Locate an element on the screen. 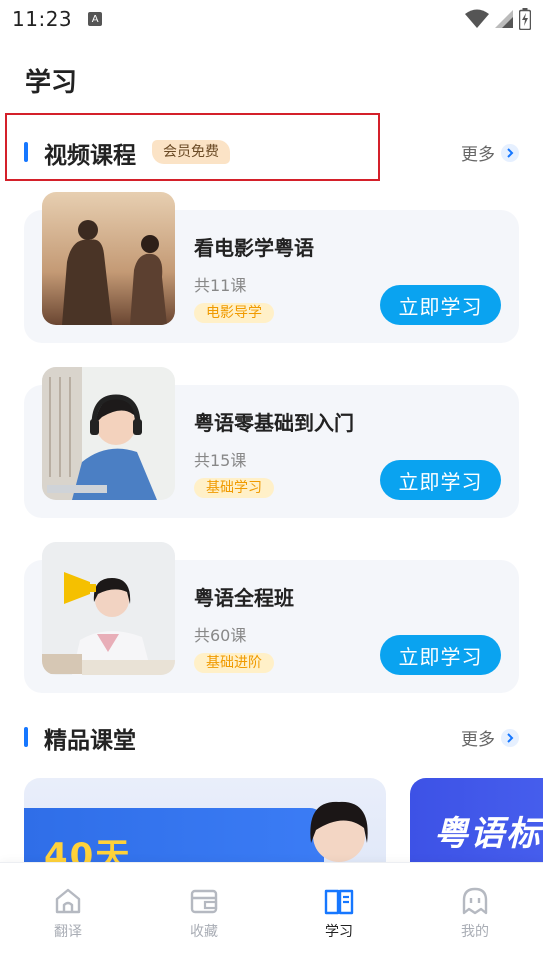  course-tag: 电影导学 is located at coordinates (234, 313).